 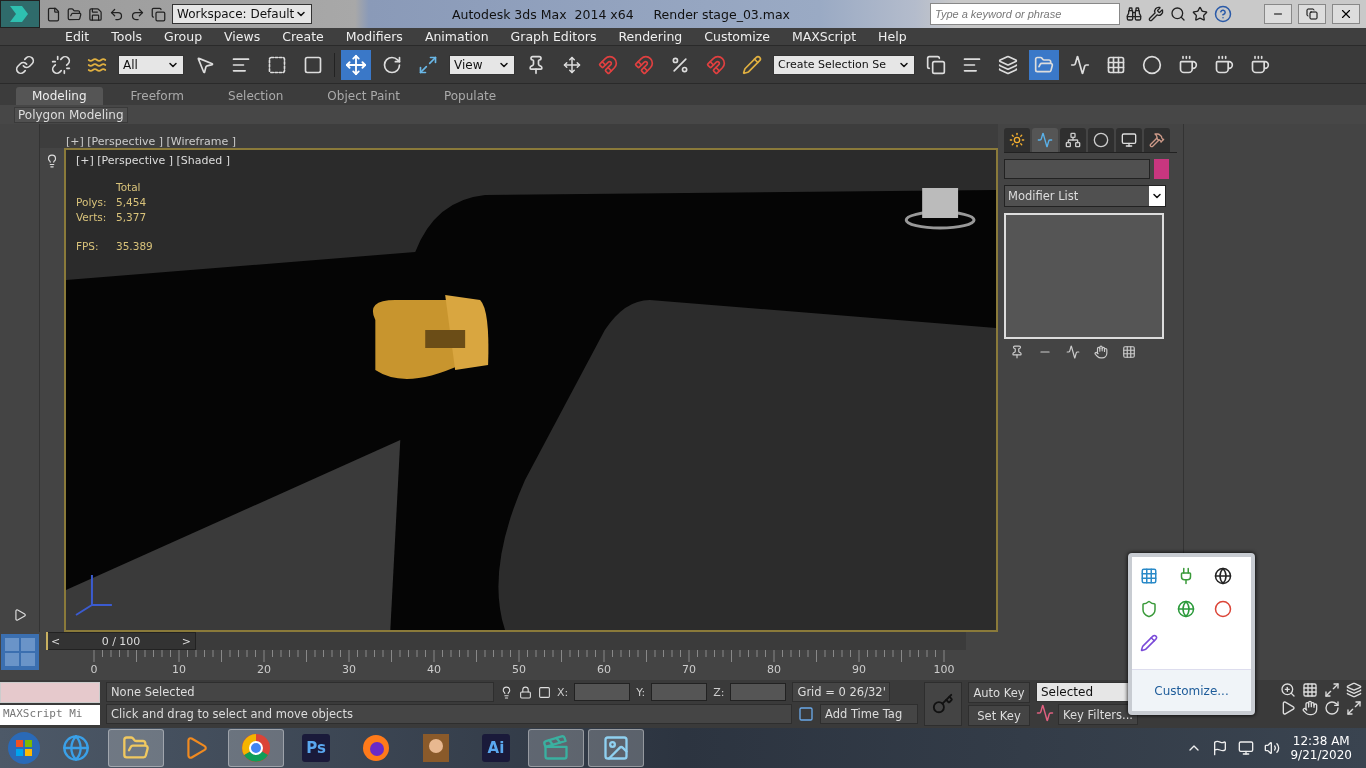 I want to click on ribbon-tab: Freeform, so click(x=157, y=96).